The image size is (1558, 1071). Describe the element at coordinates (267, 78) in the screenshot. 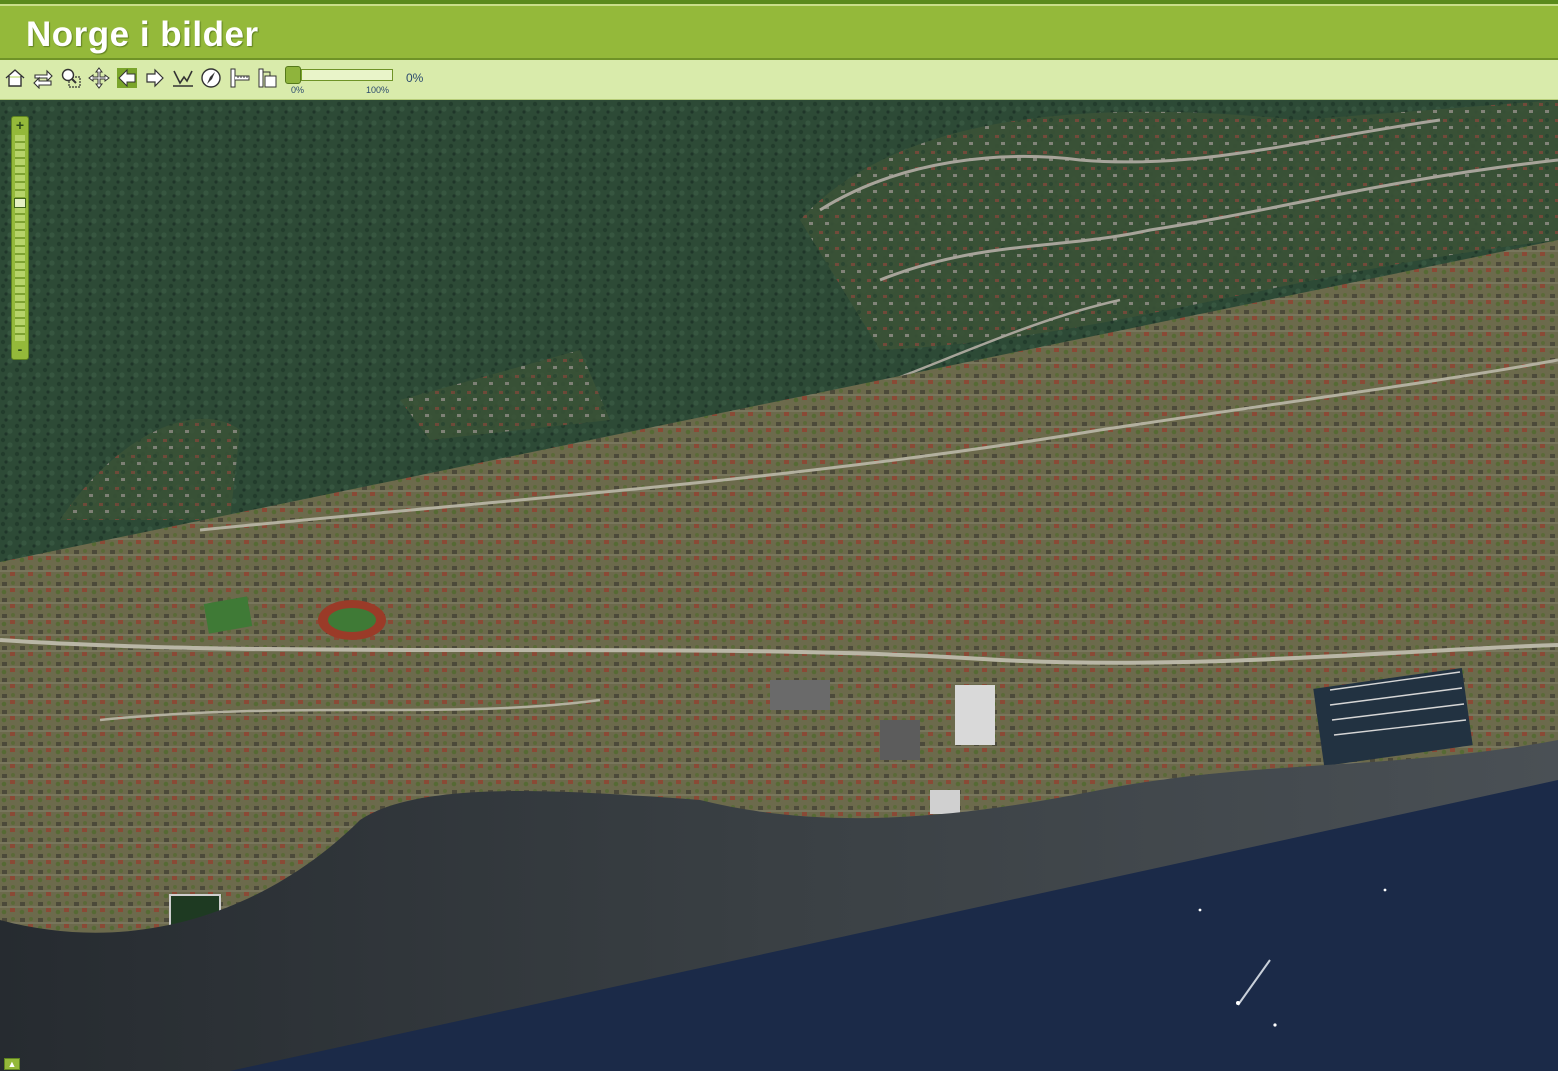

I see `measure-area-icon` at that location.